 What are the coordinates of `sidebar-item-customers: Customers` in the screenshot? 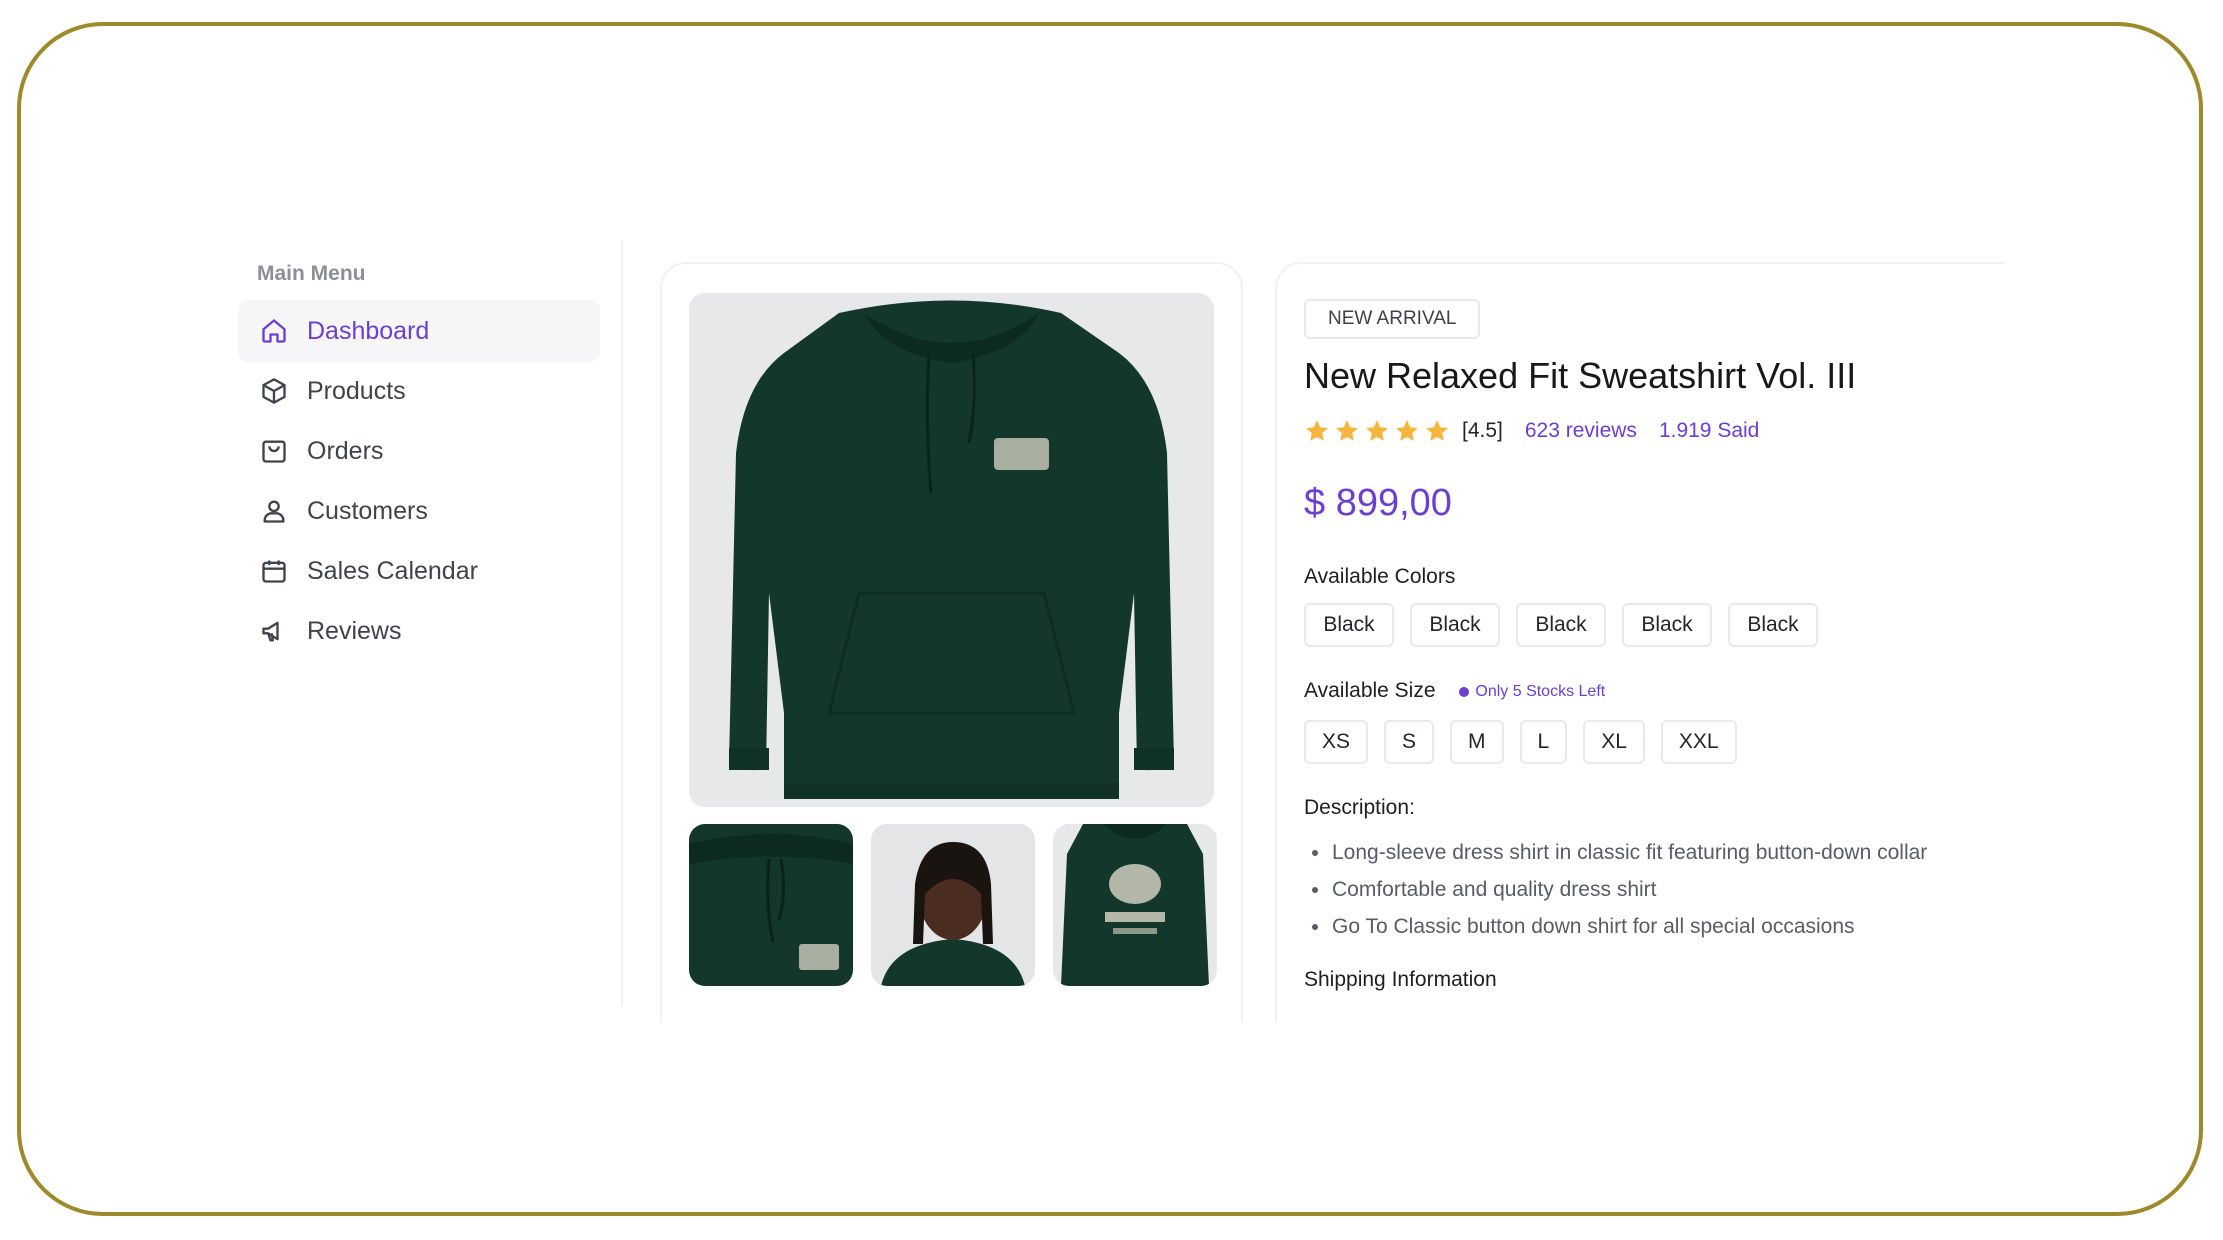 It's located at (419, 511).